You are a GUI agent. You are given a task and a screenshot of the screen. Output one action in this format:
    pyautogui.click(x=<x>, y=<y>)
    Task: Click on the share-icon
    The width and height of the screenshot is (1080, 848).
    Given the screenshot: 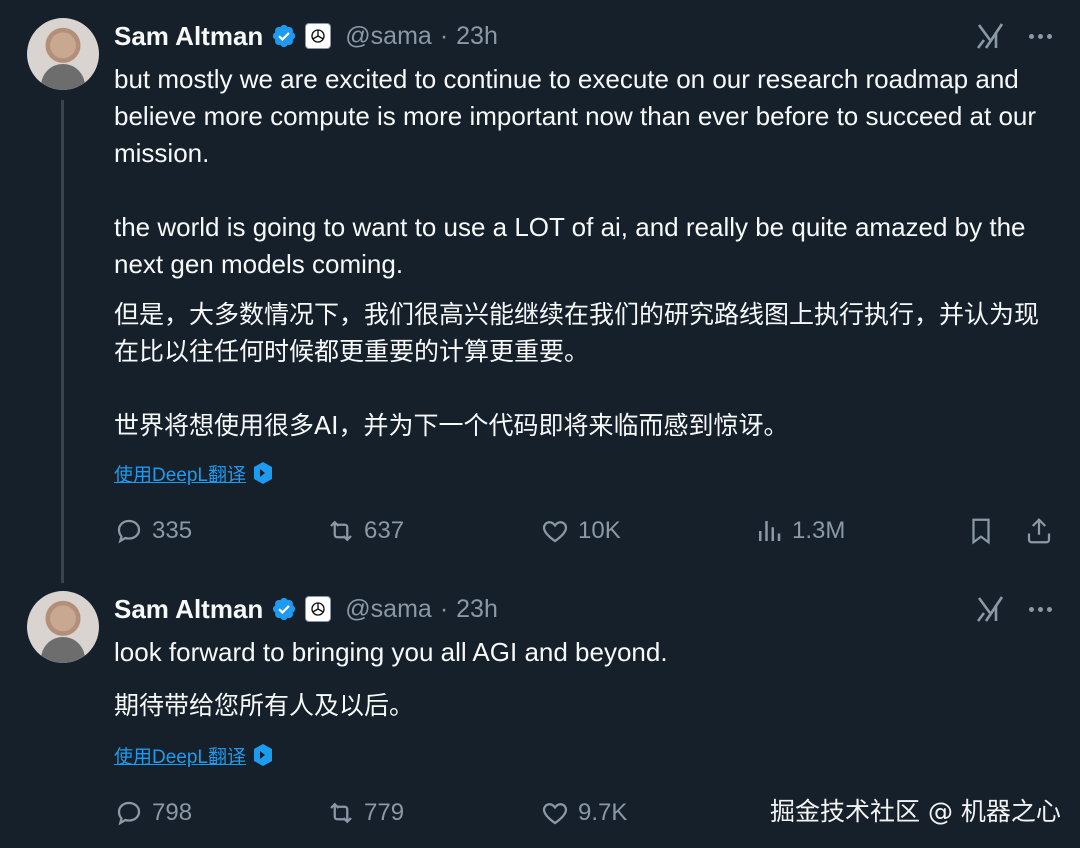 What is the action you would take?
    pyautogui.click(x=1039, y=531)
    